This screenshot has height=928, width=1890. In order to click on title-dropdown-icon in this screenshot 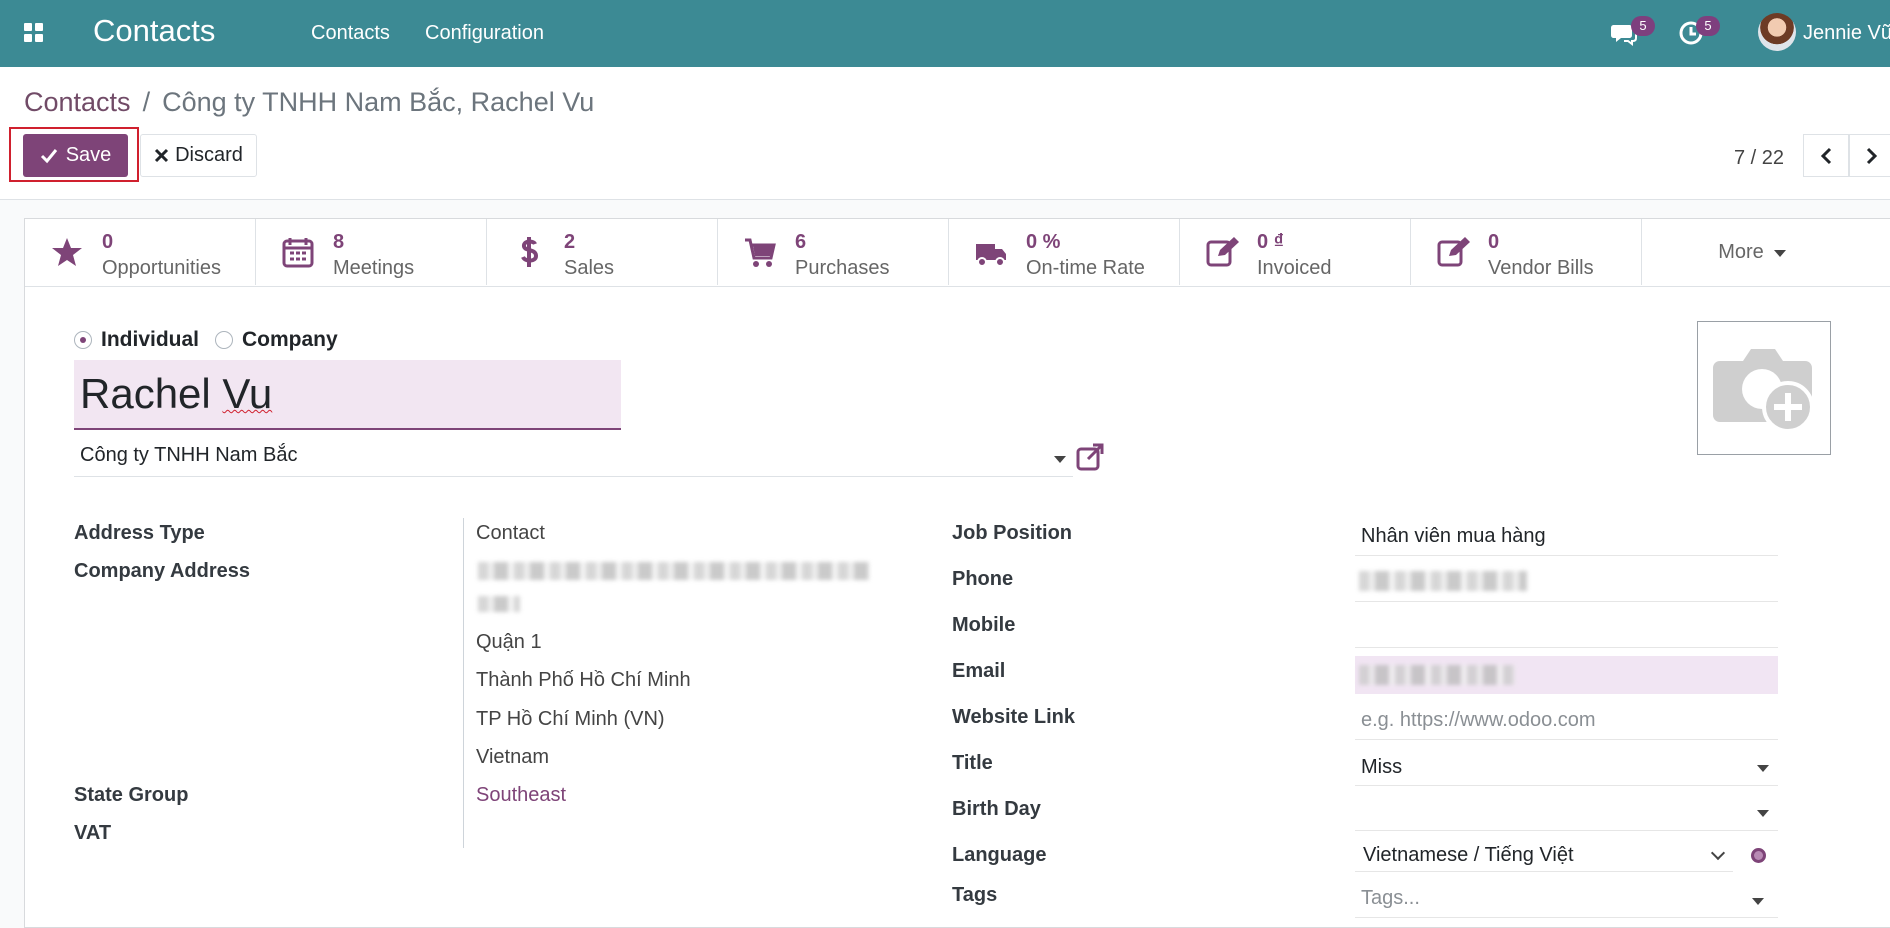, I will do `click(1763, 768)`.